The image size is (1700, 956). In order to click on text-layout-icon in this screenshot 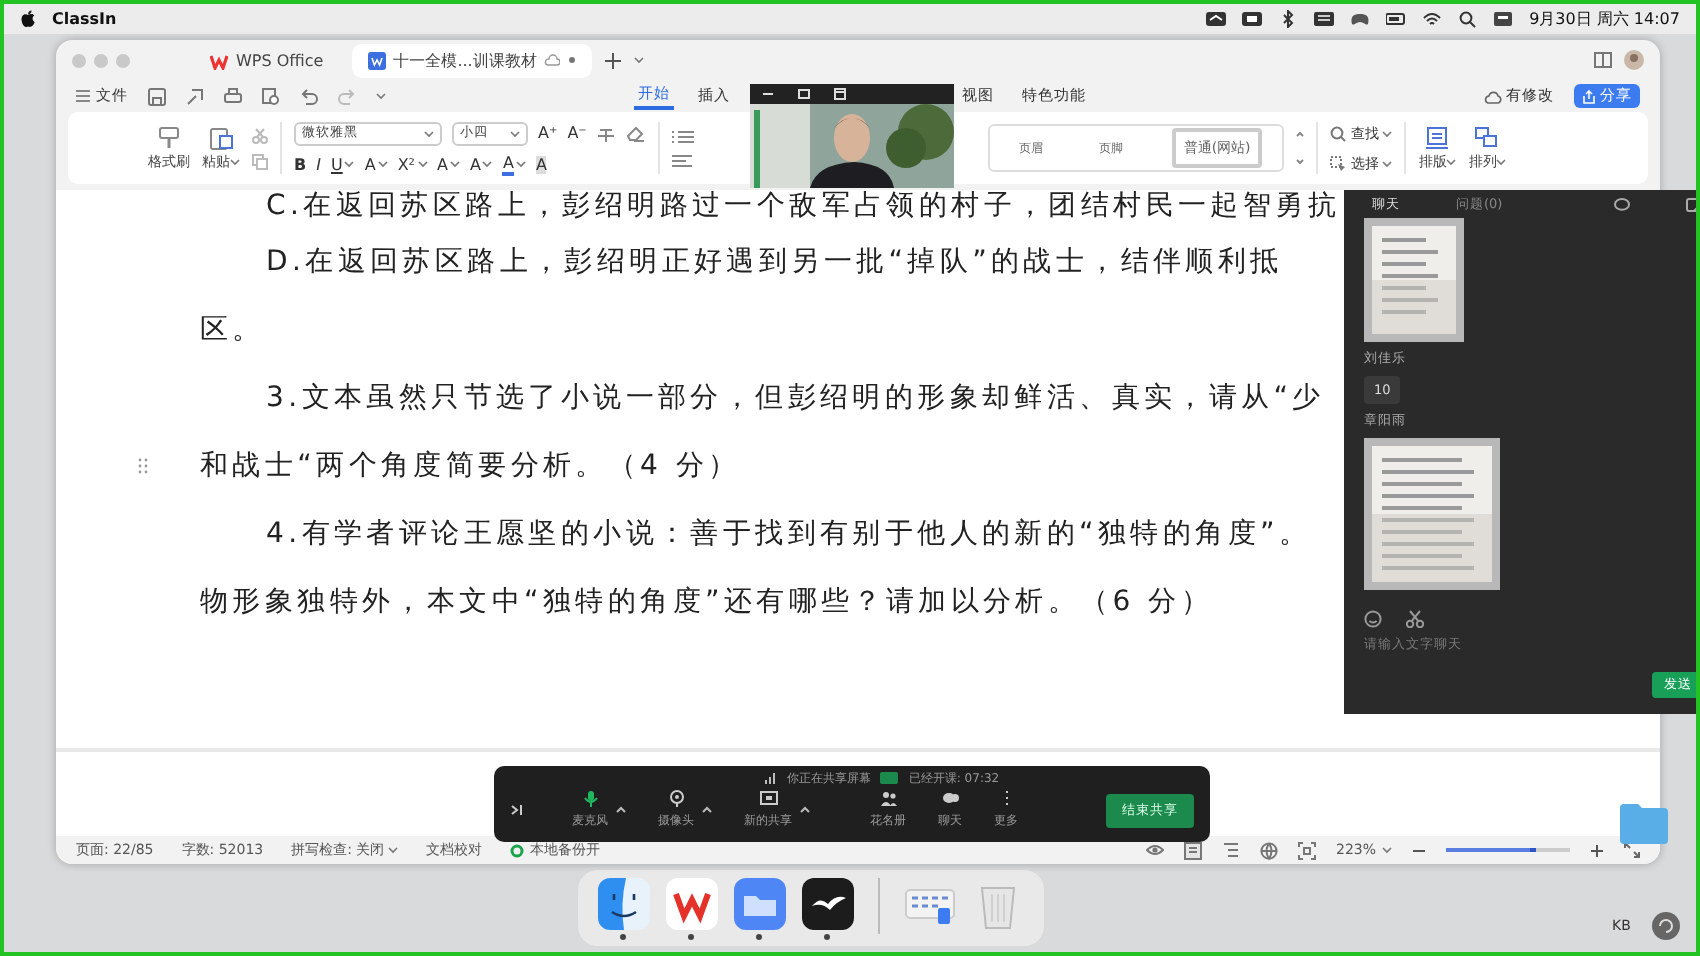, I will do `click(1437, 137)`.